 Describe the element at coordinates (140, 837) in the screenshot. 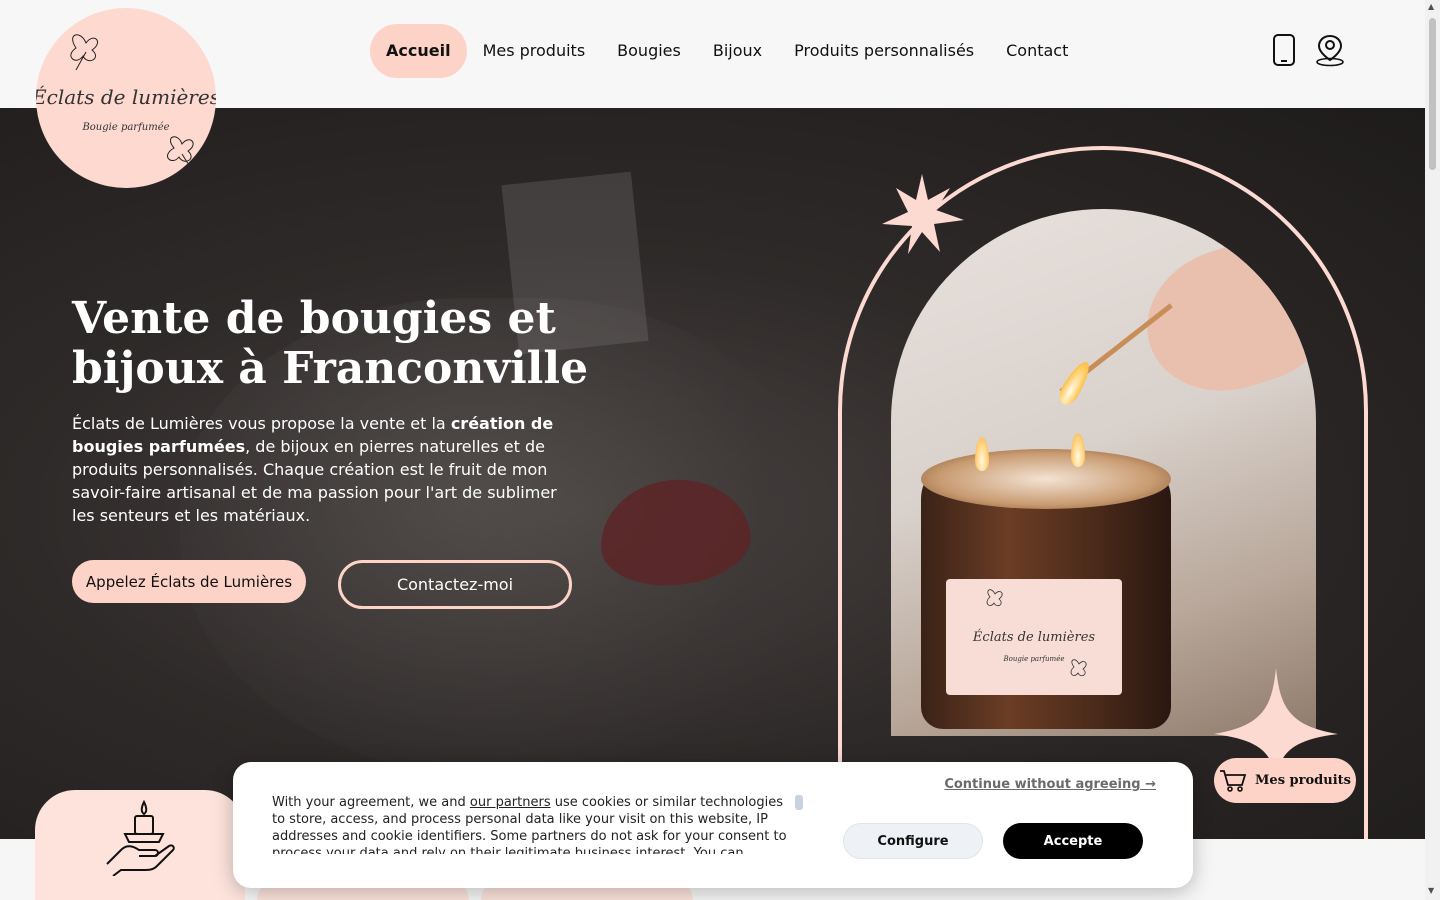

I see `candle-in-hand-icon` at that location.